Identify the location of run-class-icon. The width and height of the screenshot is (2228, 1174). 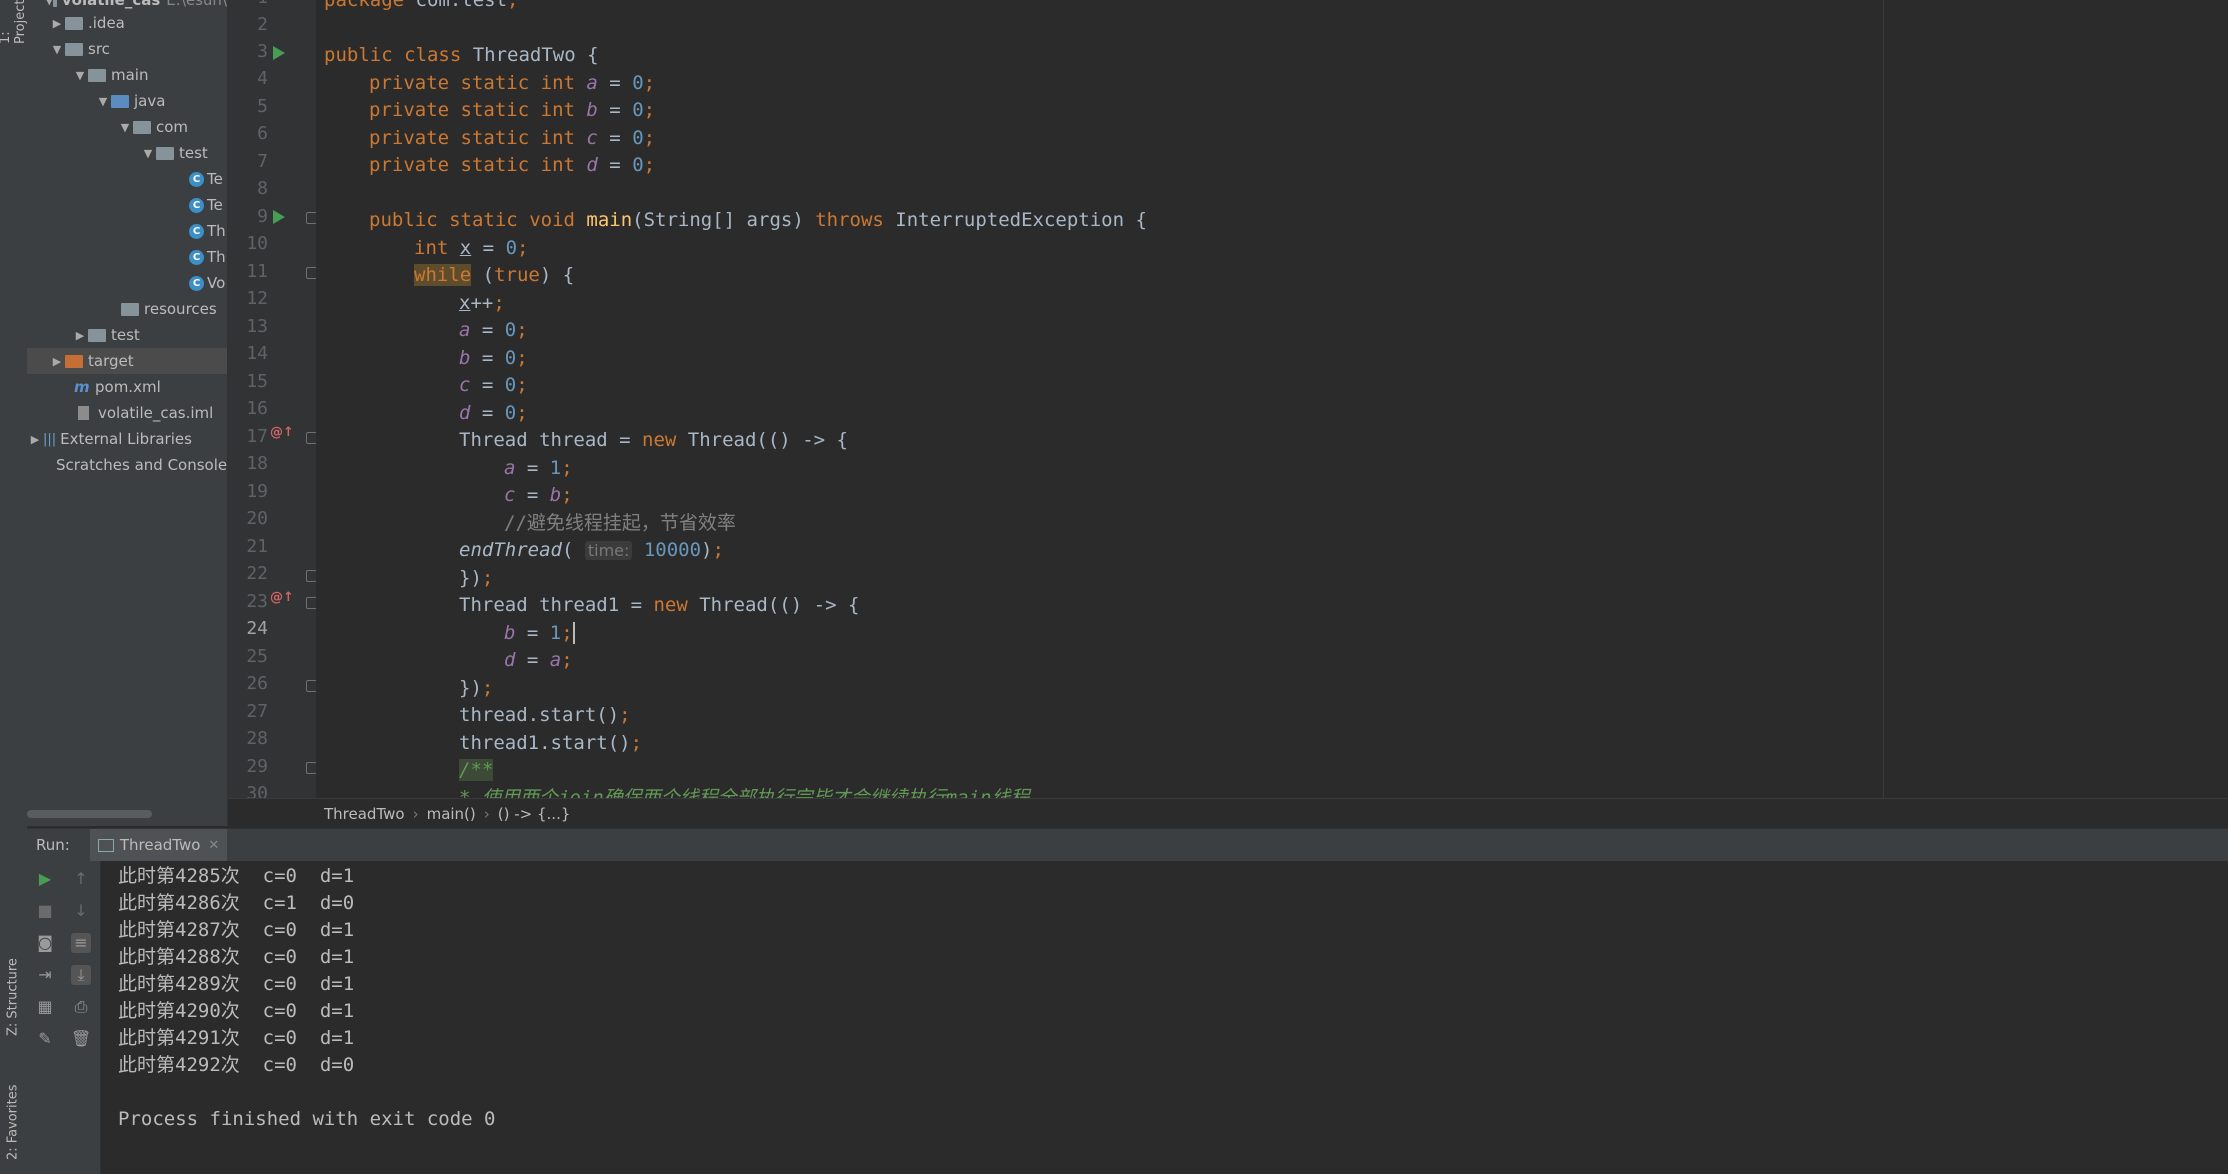
(279, 53).